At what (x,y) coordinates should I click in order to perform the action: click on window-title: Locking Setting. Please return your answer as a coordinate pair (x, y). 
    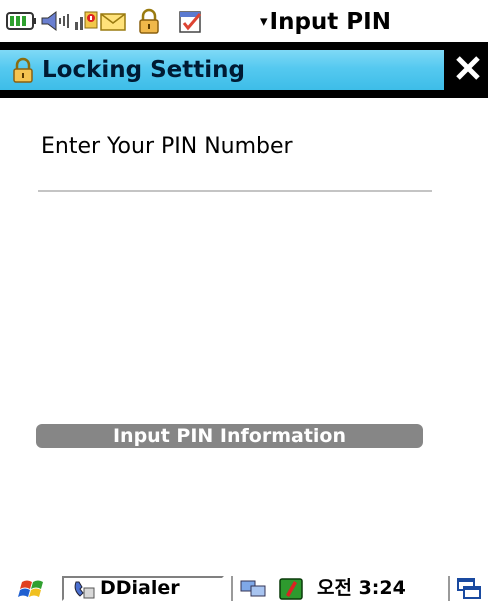
    Looking at the image, I should click on (143, 70).